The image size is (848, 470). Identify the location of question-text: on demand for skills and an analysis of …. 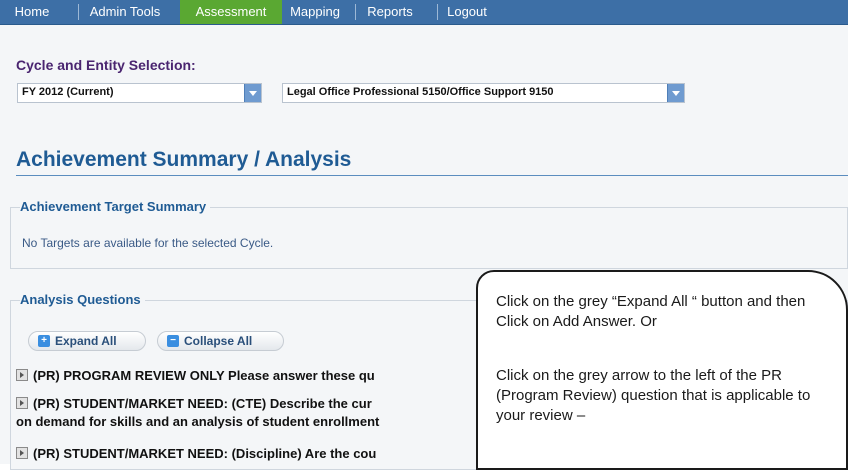
(198, 421).